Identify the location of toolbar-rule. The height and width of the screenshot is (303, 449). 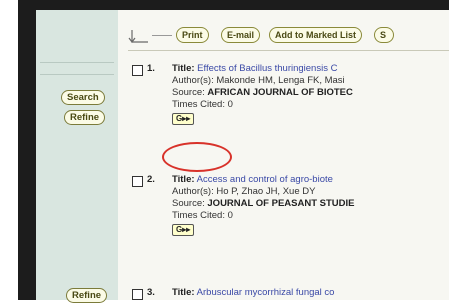
(288, 50).